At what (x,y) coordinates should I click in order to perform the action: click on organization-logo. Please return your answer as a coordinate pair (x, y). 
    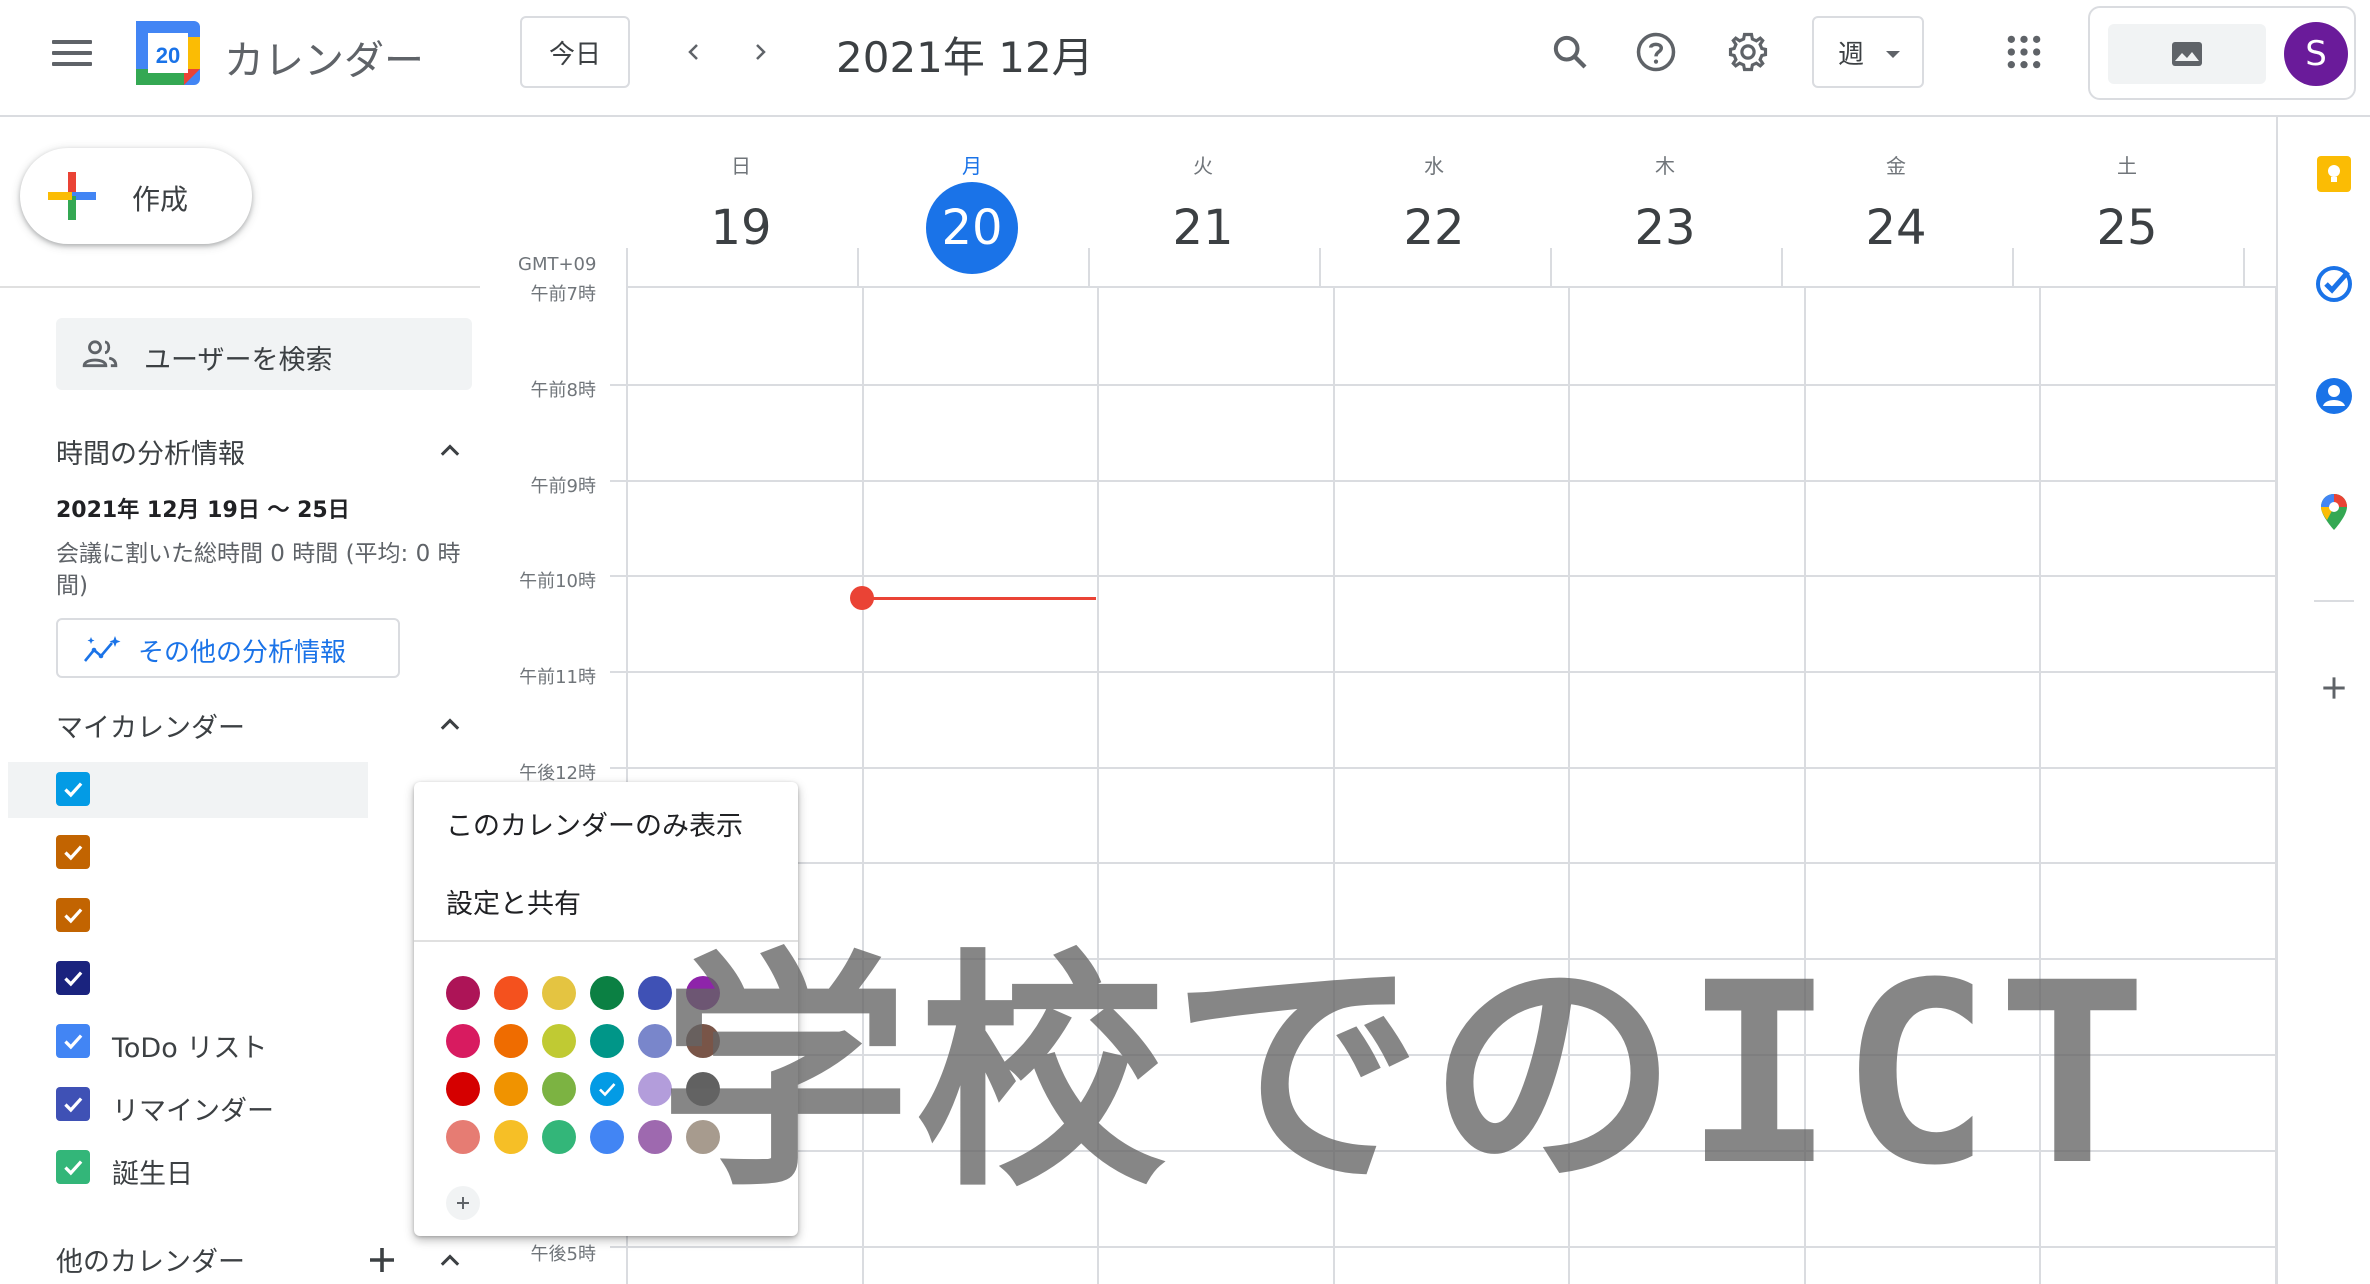
    Looking at the image, I should click on (2187, 54).